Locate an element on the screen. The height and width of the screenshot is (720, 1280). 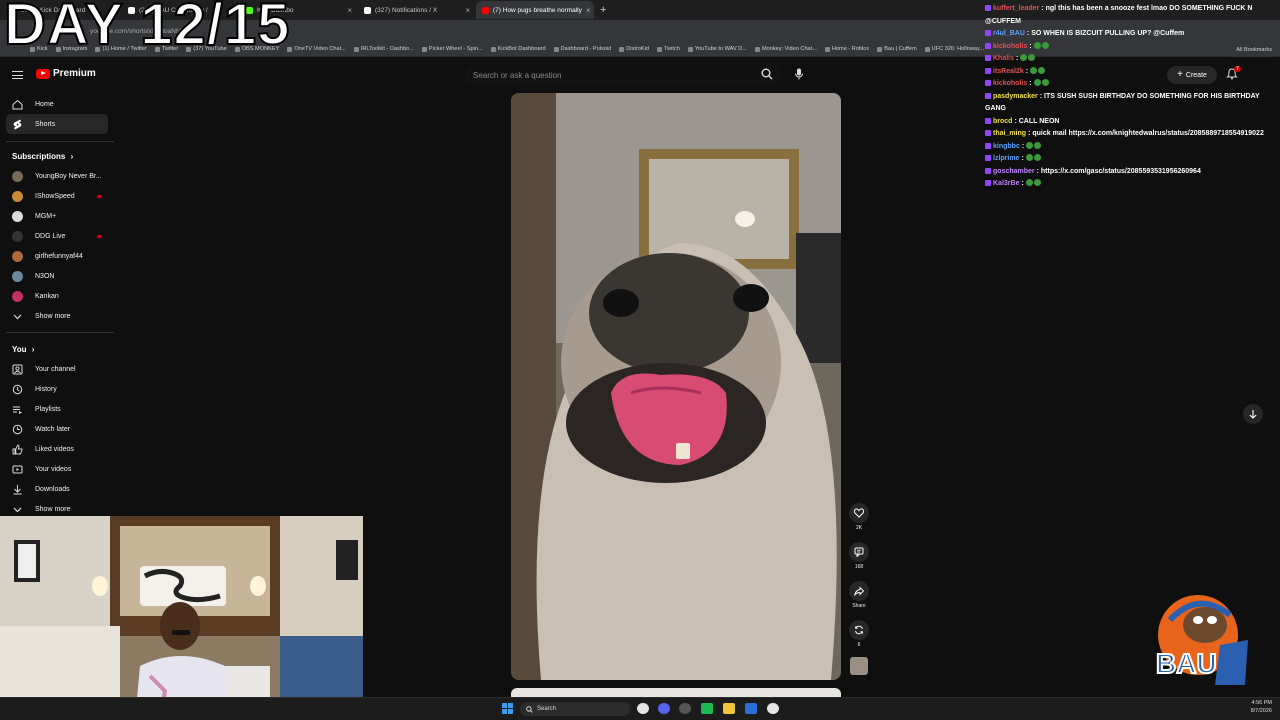
chevron-right-icon: › is located at coordinates (33, 349).